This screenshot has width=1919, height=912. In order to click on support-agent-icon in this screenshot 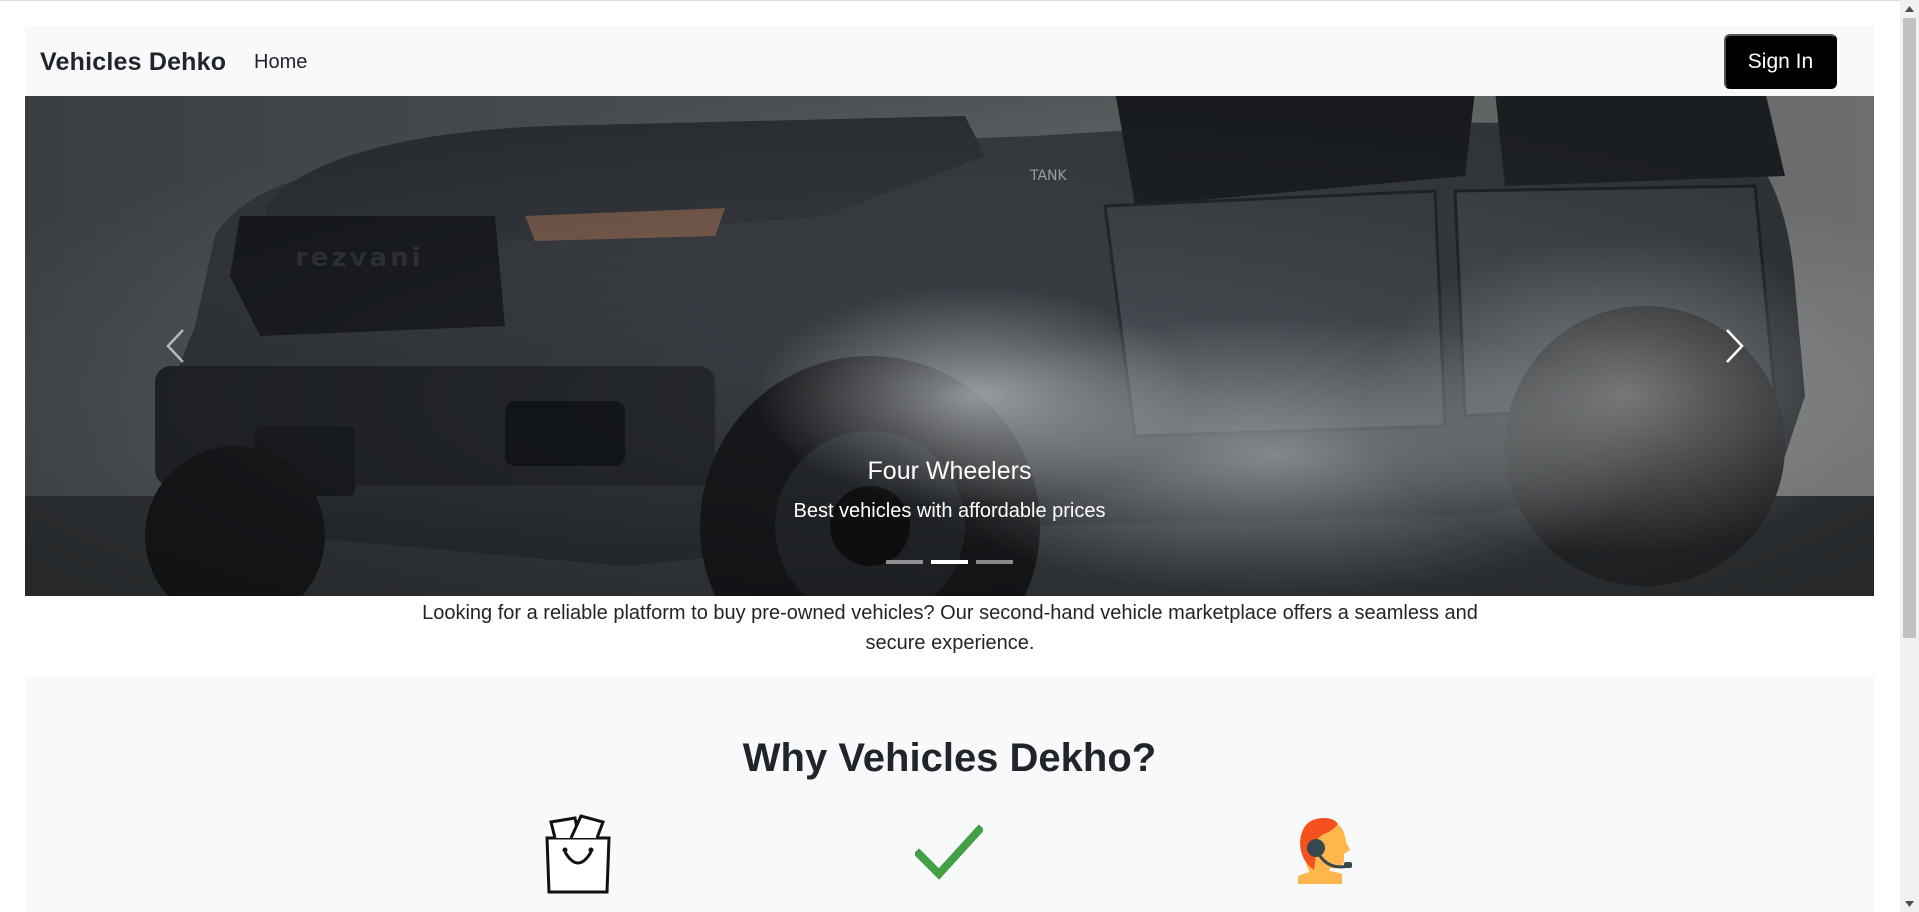, I will do `click(1325, 851)`.